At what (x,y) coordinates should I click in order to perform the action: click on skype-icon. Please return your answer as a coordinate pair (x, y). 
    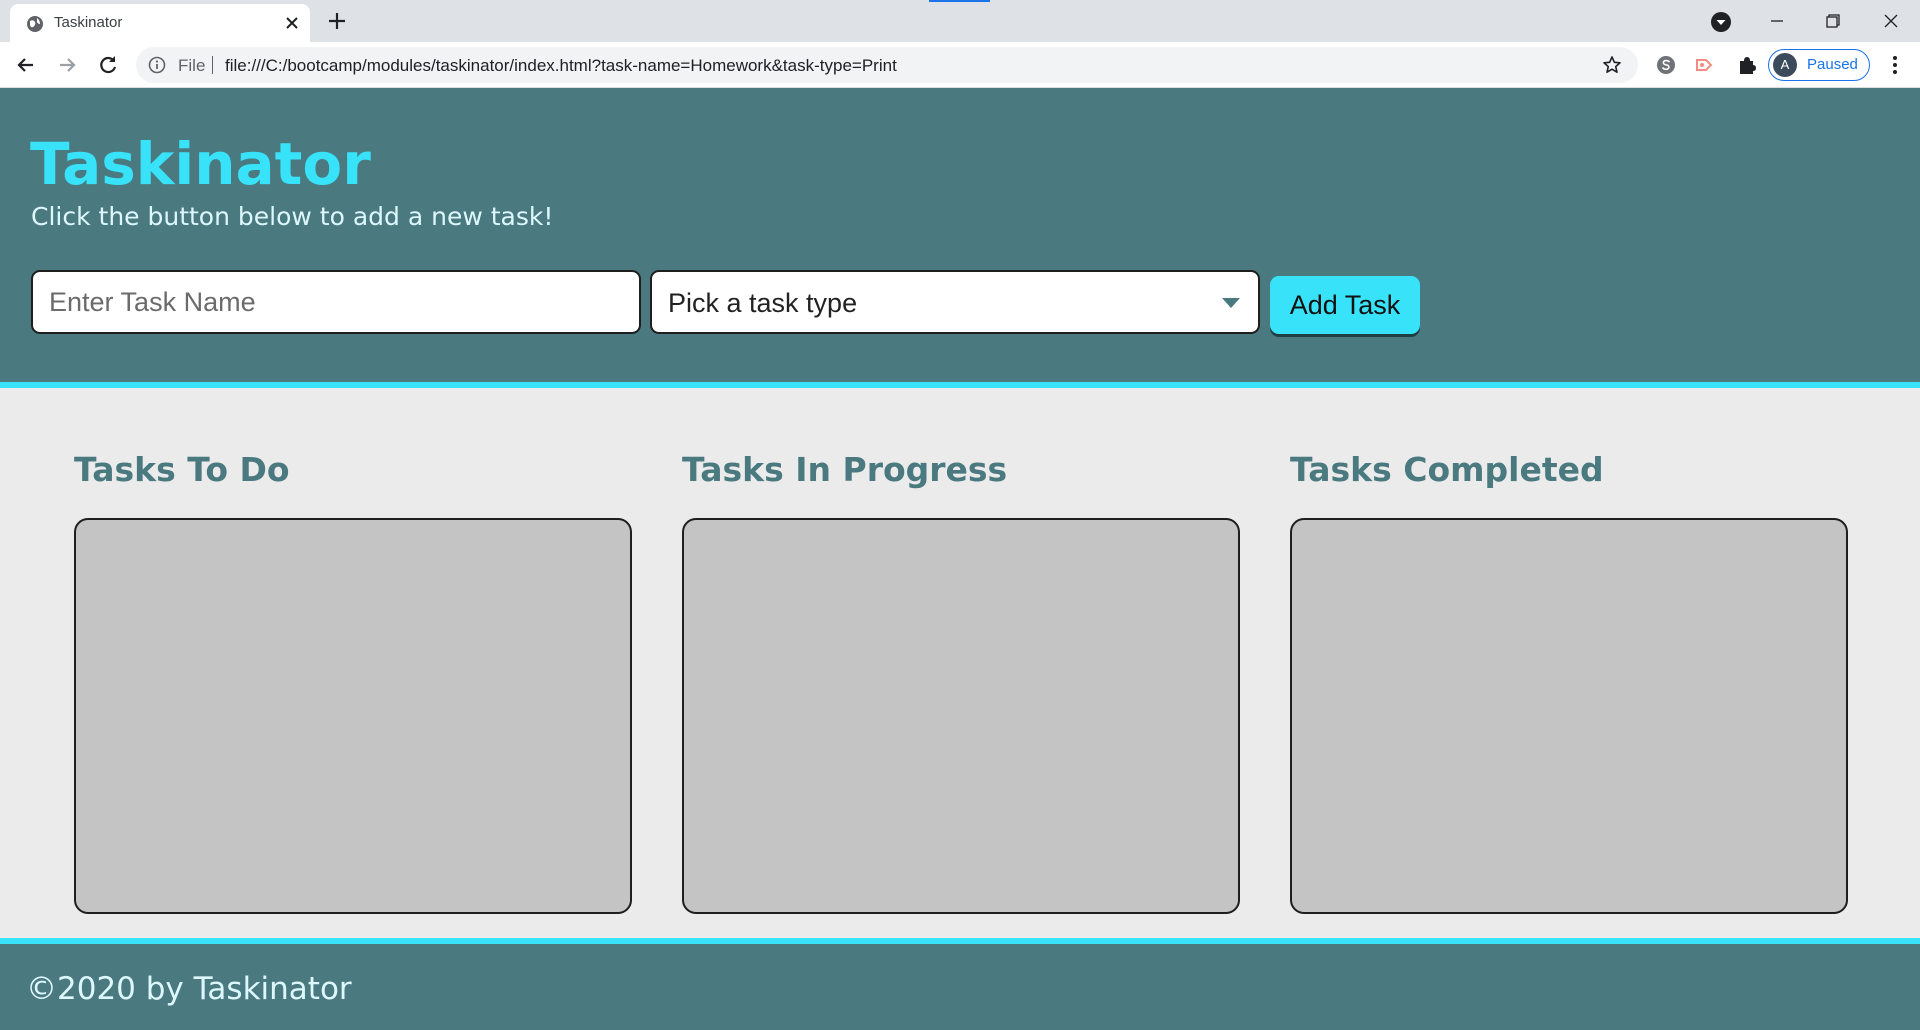
    Looking at the image, I should click on (1666, 65).